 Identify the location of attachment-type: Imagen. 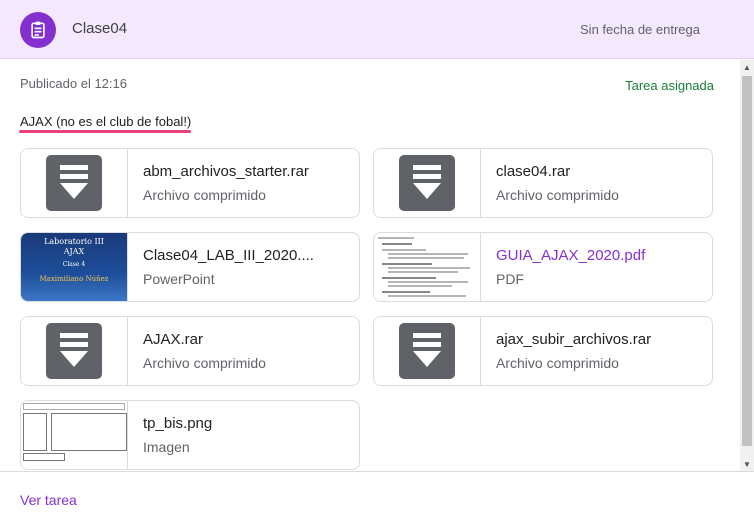
(166, 447).